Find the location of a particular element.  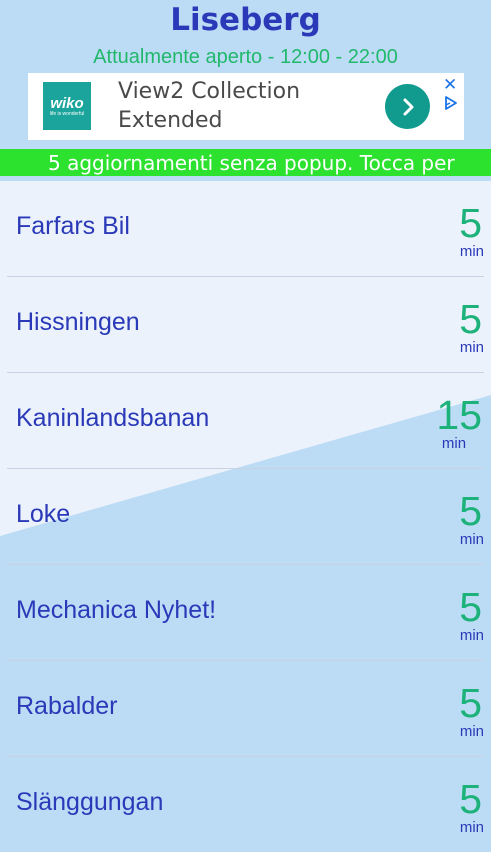

ride-name: Rabalder is located at coordinates (67, 706).